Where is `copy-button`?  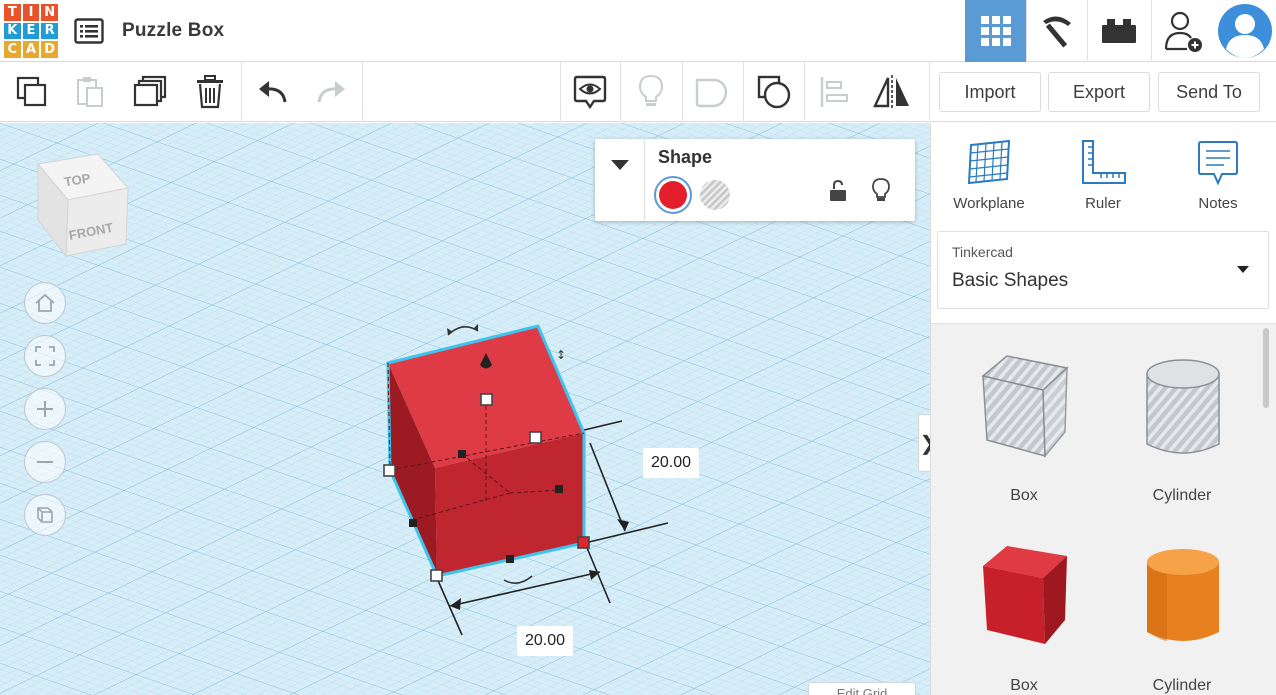 copy-button is located at coordinates (32, 92).